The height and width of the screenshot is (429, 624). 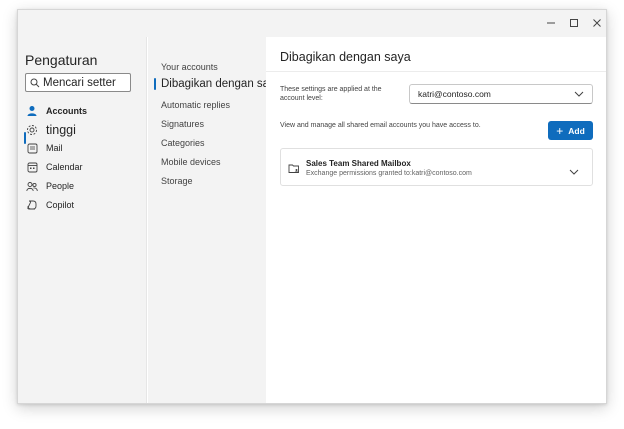 I want to click on chevron-down-icon, so click(x=579, y=94).